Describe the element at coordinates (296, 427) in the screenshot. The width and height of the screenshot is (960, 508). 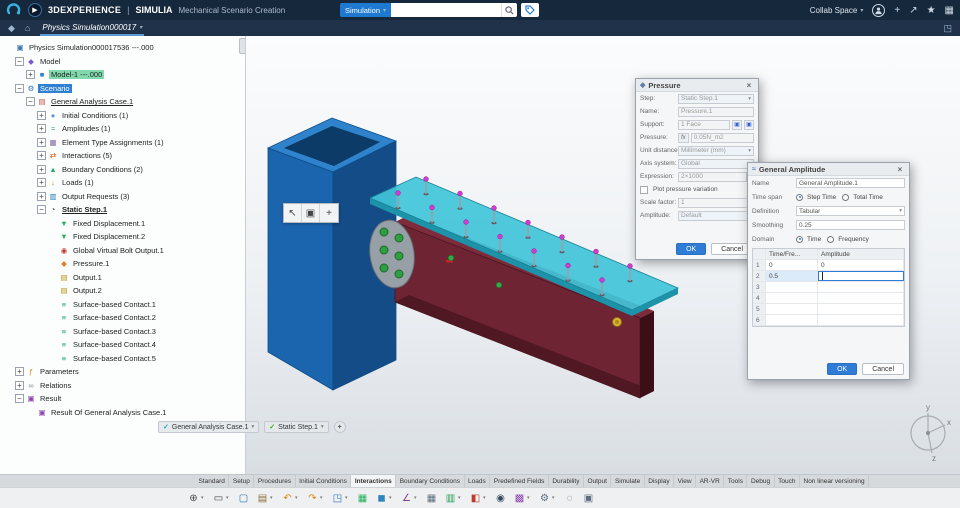
I see `context-chip: ✓ Static Step.1 ▾` at that location.